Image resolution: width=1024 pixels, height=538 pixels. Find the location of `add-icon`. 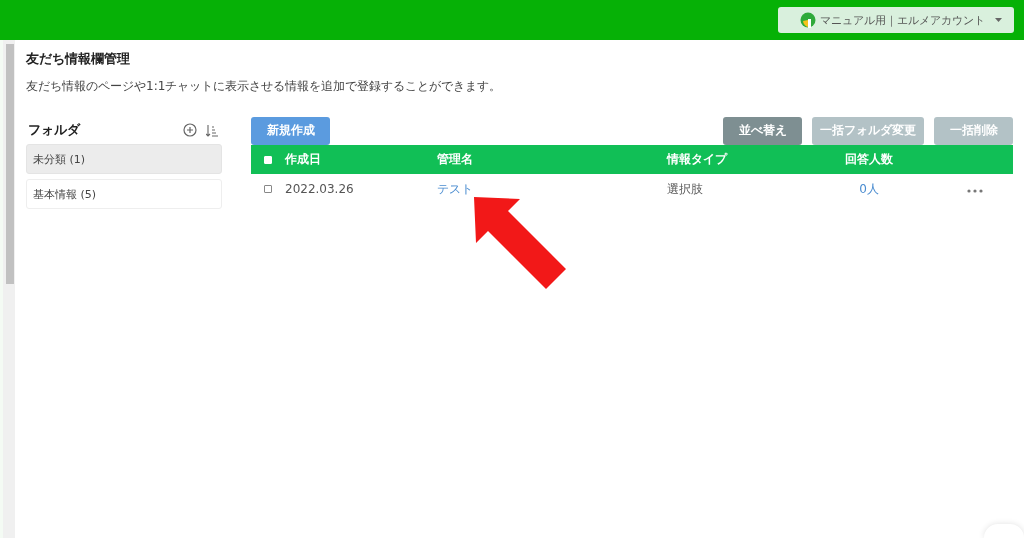

add-icon is located at coordinates (190, 130).